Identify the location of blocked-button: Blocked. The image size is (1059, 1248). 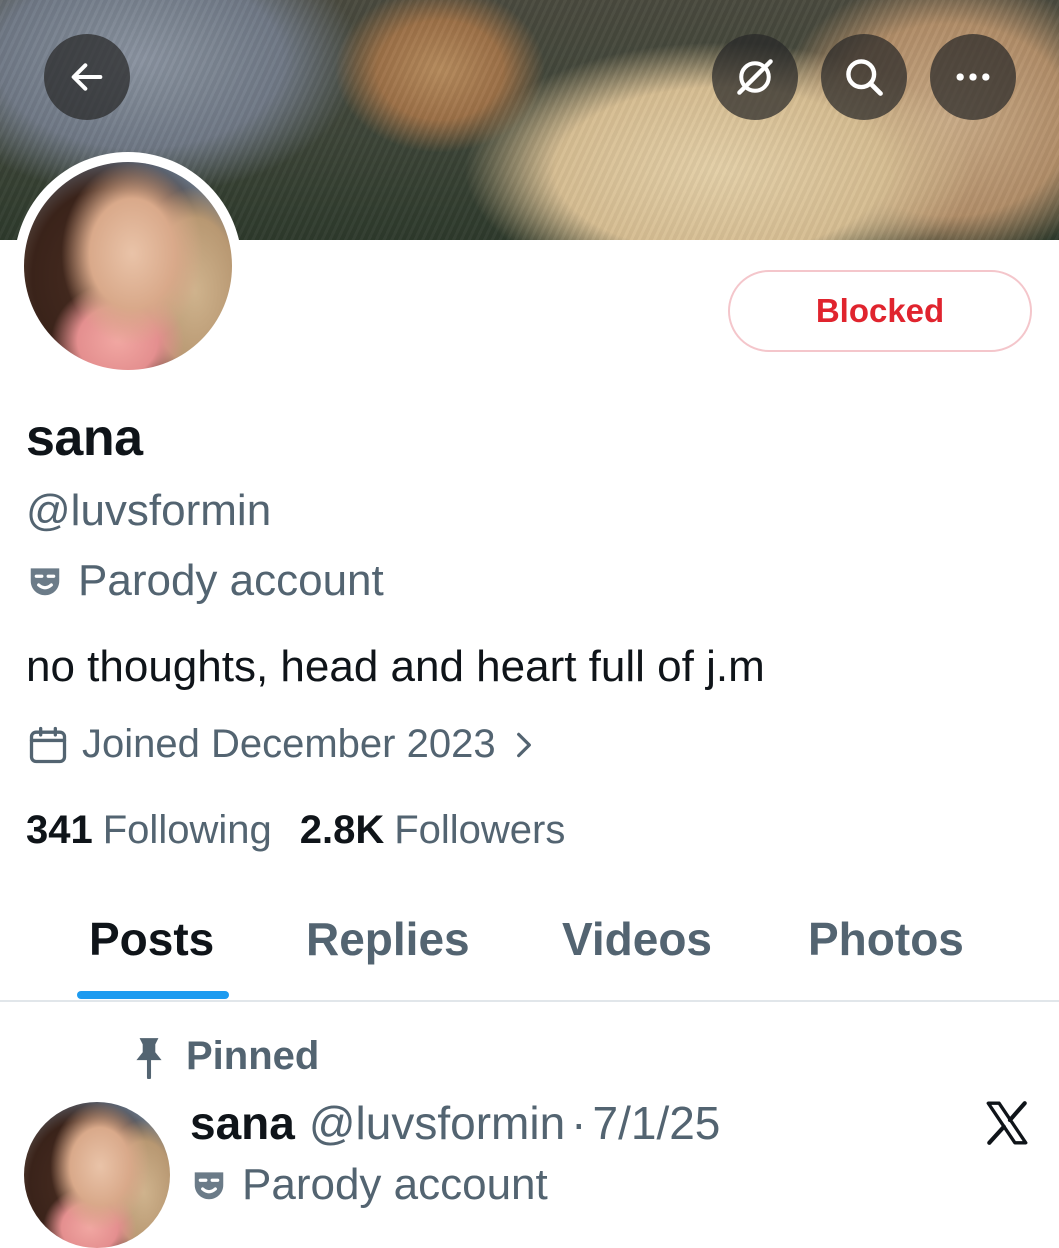
(880, 311).